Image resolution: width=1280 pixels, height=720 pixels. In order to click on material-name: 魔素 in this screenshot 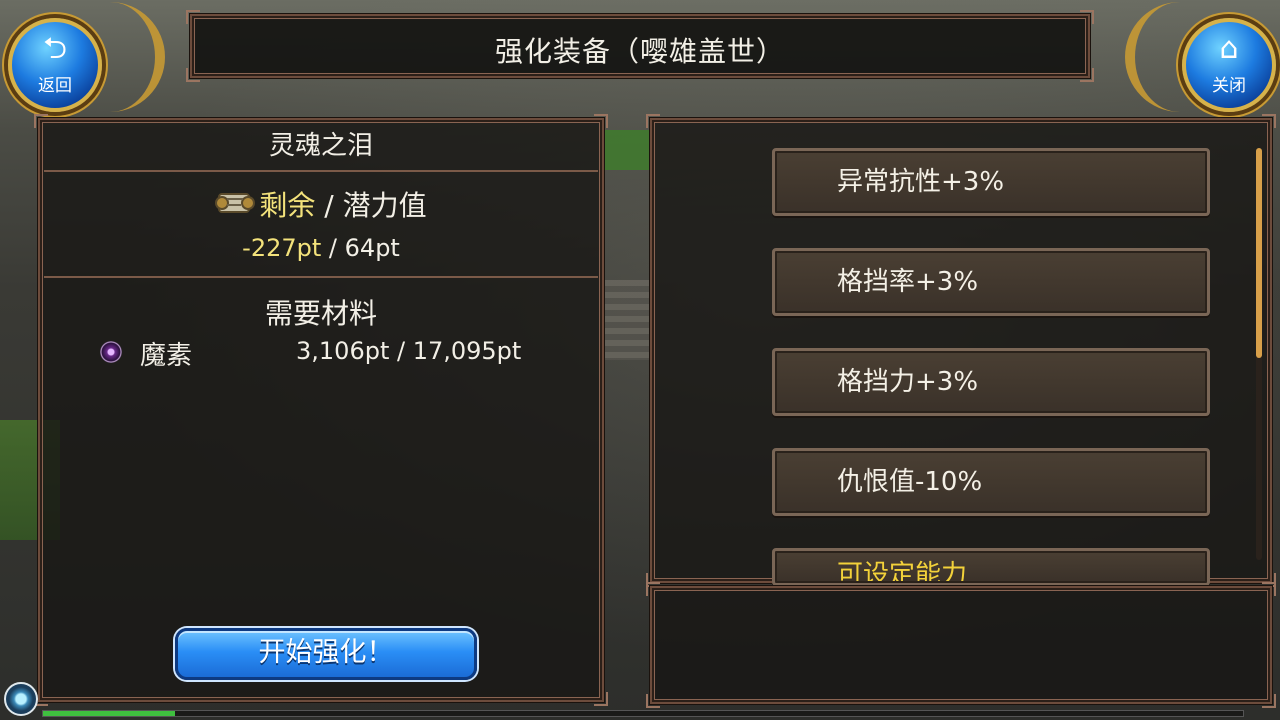, I will do `click(166, 356)`.